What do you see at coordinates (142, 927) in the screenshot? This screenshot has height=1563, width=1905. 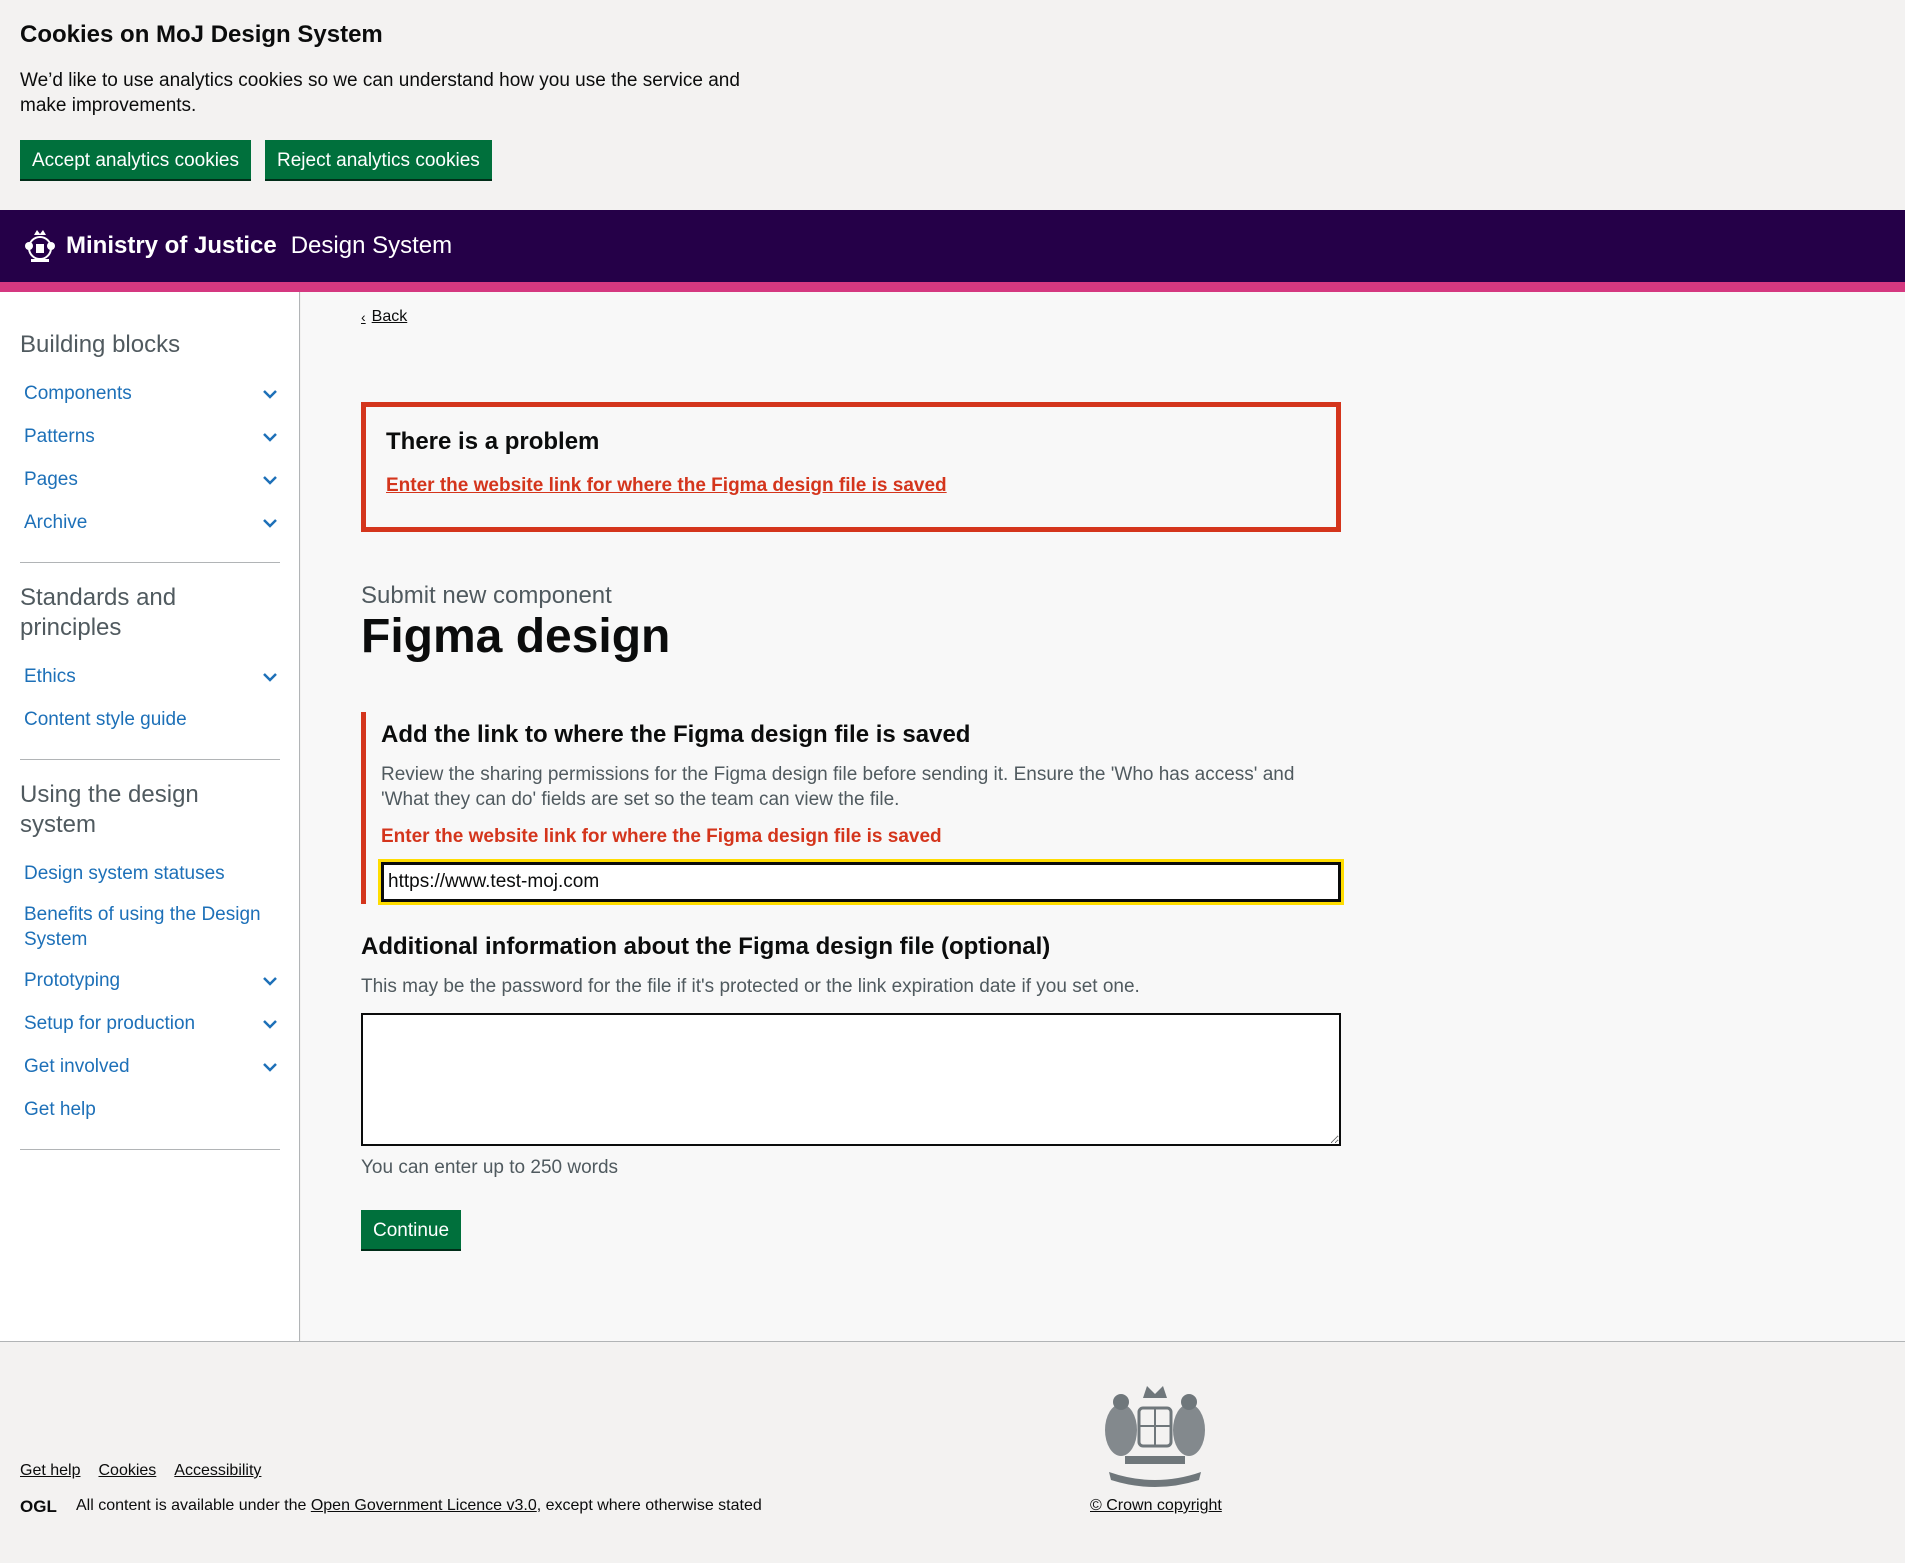 I see `sidebar-item-label: Benefits of using the Design System` at bounding box center [142, 927].